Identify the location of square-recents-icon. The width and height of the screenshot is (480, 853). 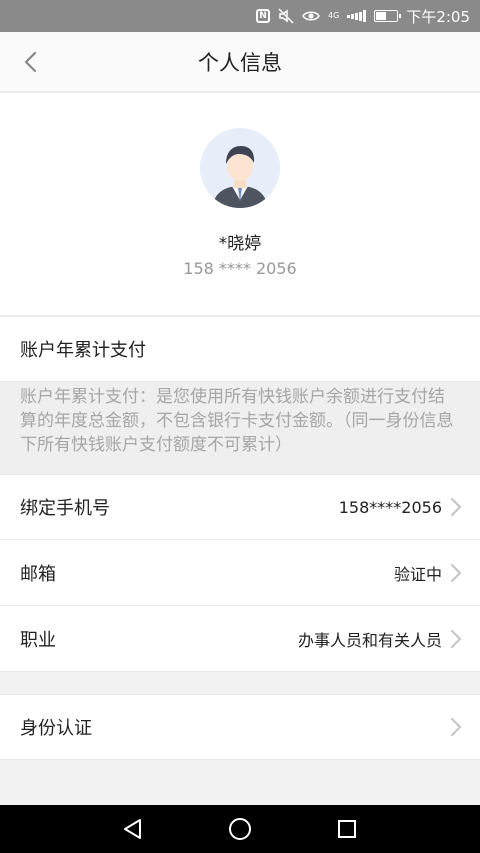
(346, 829).